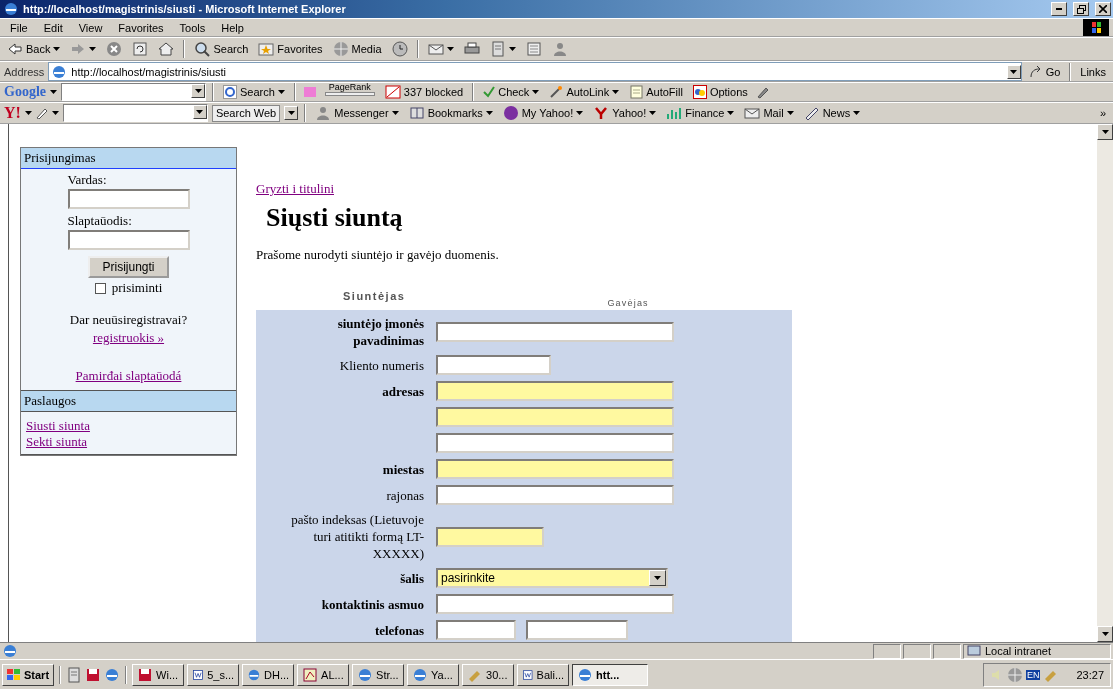 This screenshot has width=1113, height=689. I want to click on close-button, so click(1103, 9).